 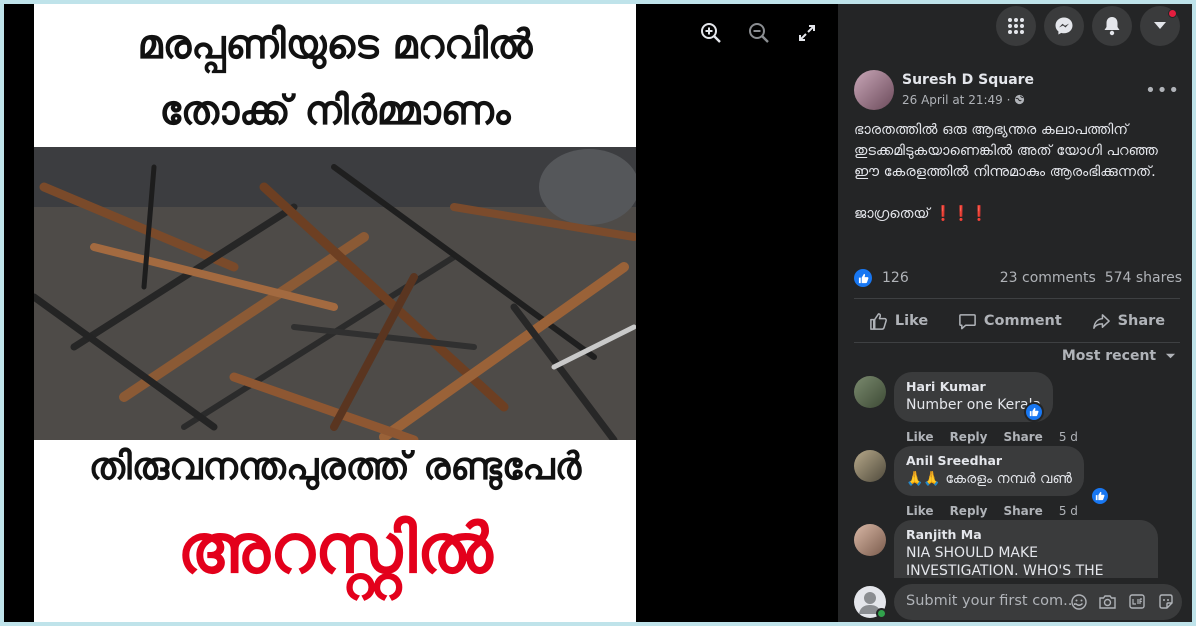 I want to click on poster-line-2: തോക്ക് നിർമ്മാണം, so click(x=335, y=111).